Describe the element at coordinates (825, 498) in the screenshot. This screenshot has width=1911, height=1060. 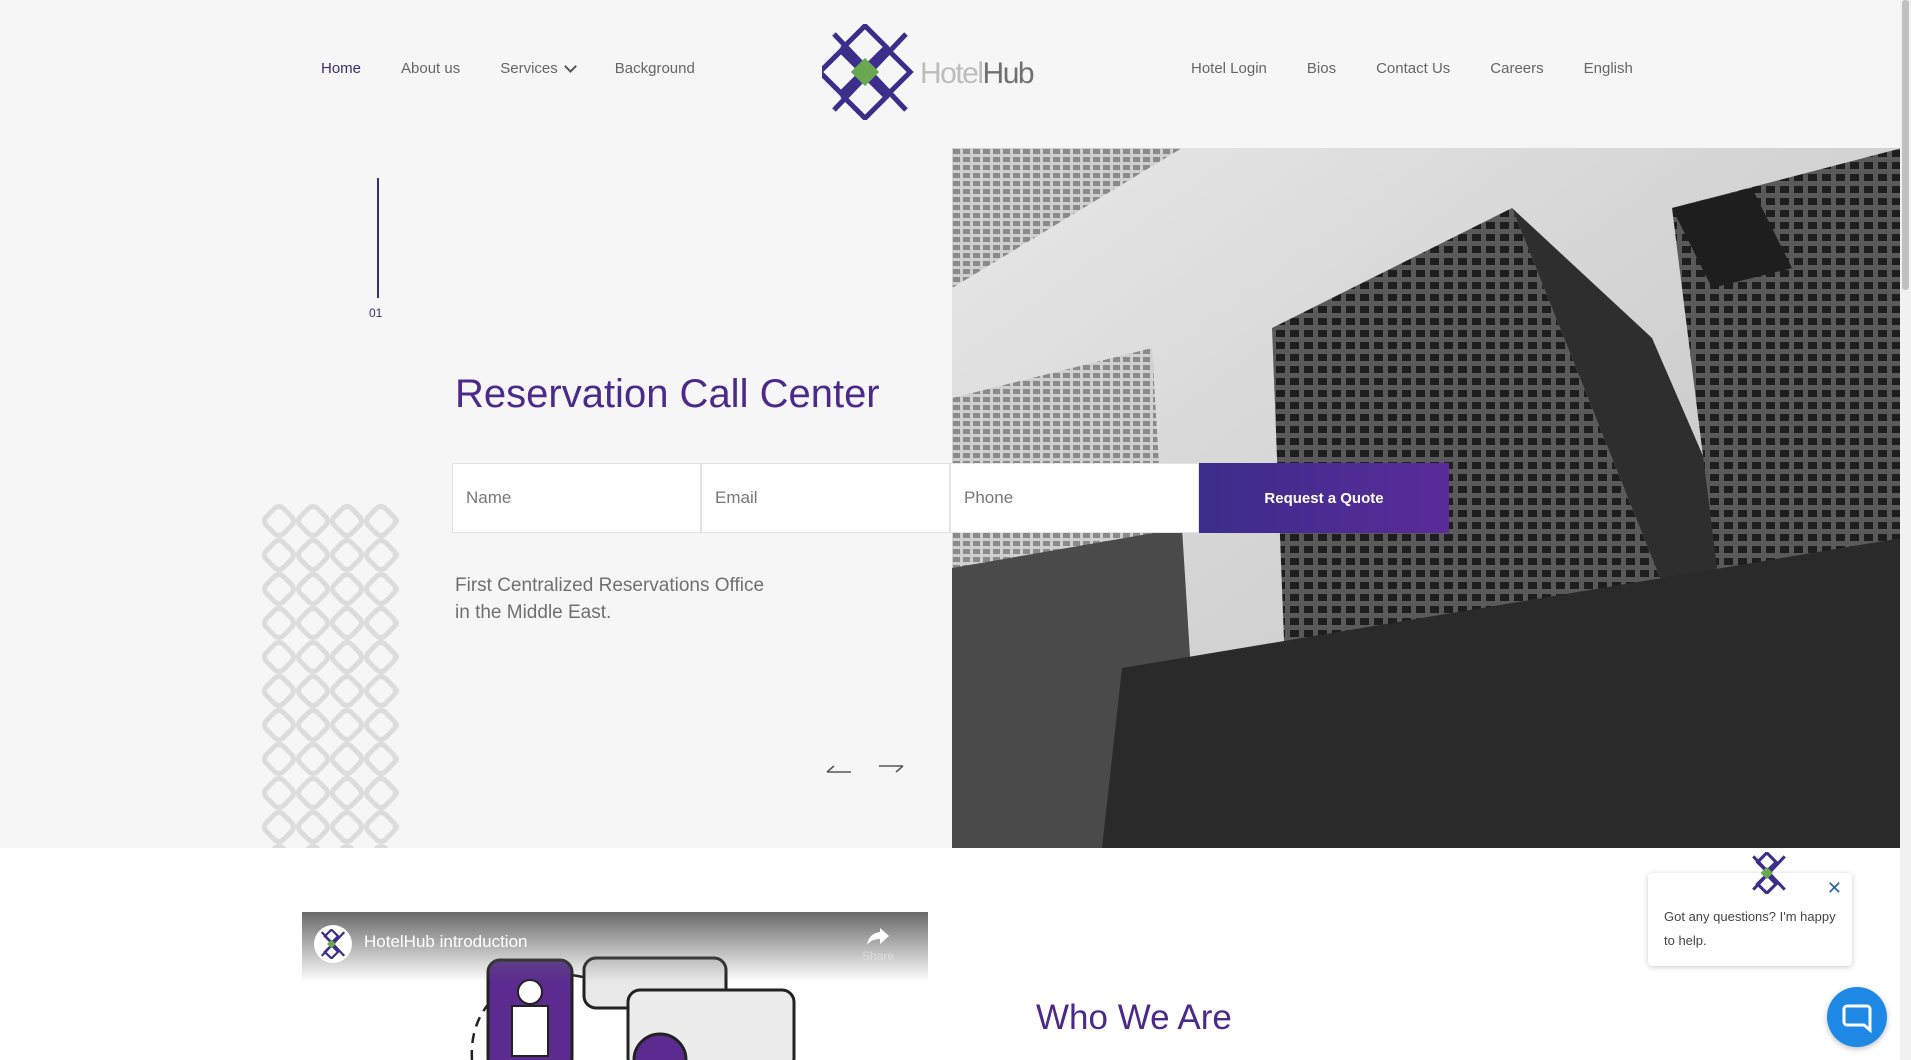
I see `email-input` at that location.